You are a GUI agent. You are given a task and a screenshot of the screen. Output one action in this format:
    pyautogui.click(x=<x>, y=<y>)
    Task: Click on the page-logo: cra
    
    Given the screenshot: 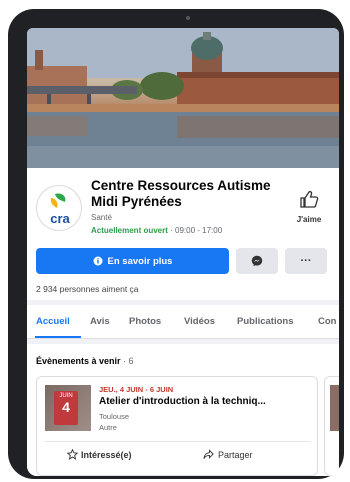 What is the action you would take?
    pyautogui.click(x=59, y=208)
    